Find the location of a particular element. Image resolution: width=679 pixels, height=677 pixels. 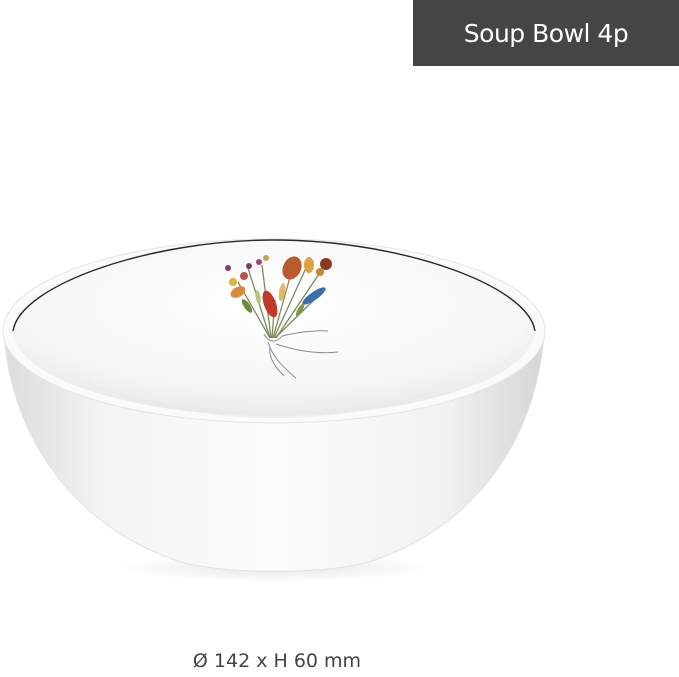

product-title-badge: Soup Bowl 4p is located at coordinates (546, 33).